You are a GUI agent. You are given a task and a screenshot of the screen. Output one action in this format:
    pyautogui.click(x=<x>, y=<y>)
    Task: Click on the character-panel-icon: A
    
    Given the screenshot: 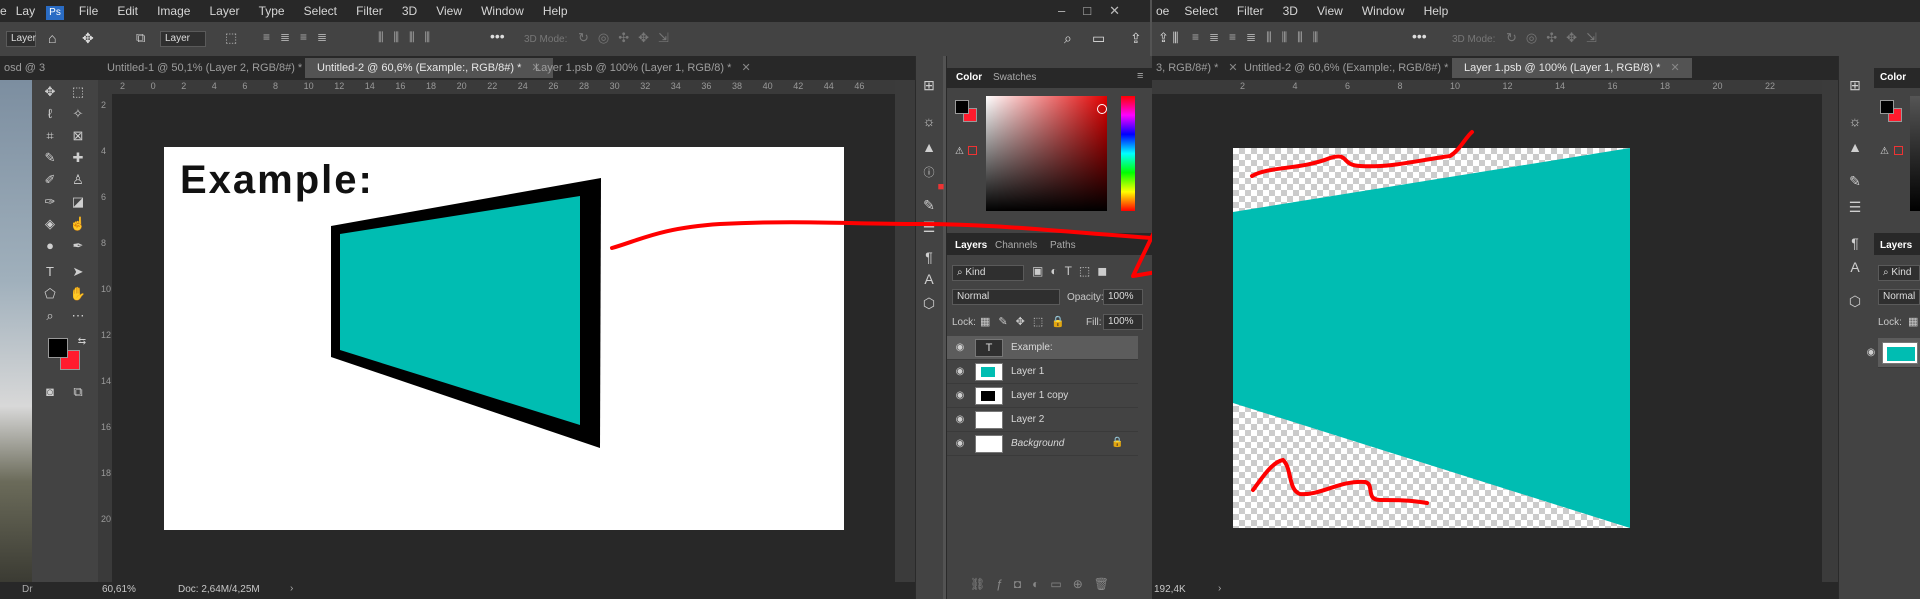 What is the action you would take?
    pyautogui.click(x=1855, y=267)
    